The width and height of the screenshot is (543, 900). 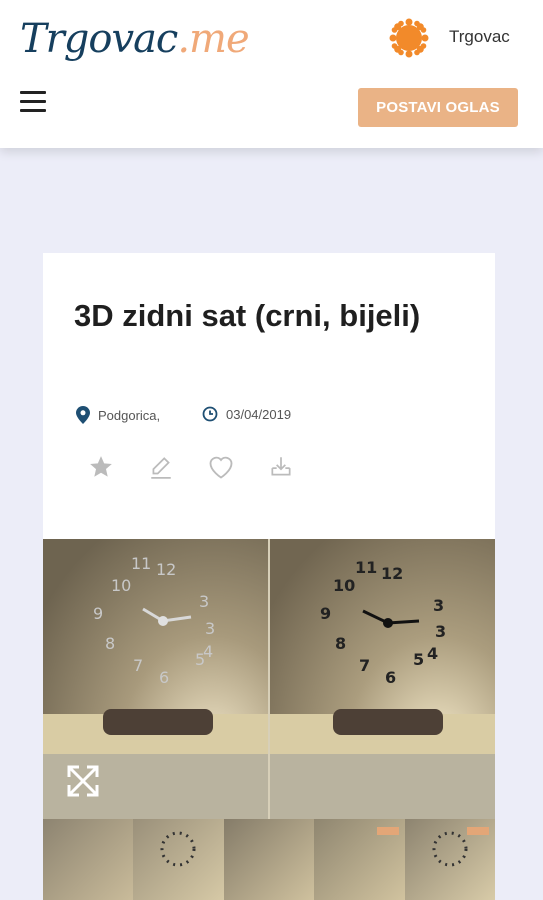 What do you see at coordinates (259, 414) in the screenshot?
I see `date-text: 03/04/2019` at bounding box center [259, 414].